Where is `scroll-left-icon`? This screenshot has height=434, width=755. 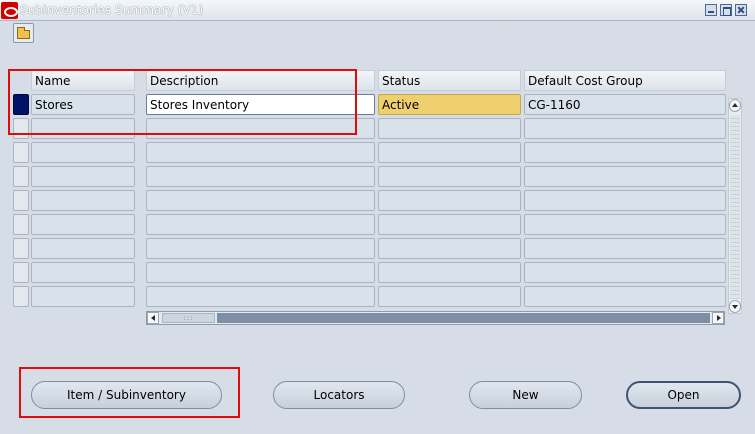
scroll-left-icon is located at coordinates (153, 318).